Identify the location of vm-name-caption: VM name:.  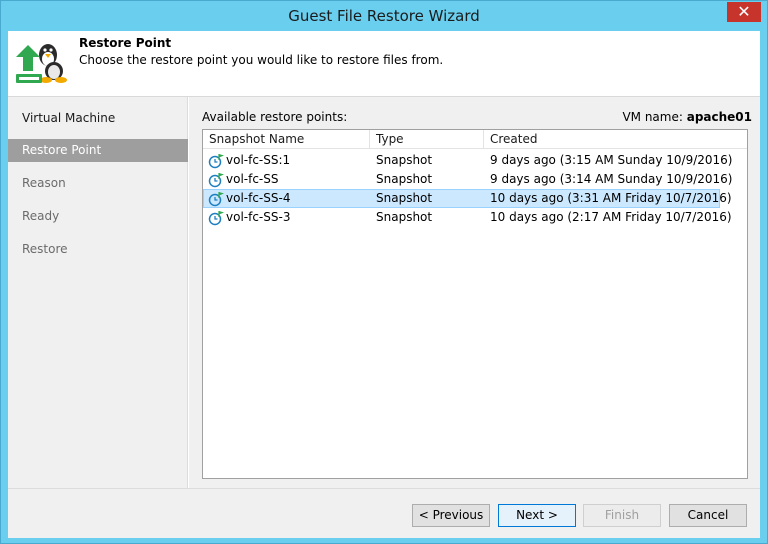
(652, 117).